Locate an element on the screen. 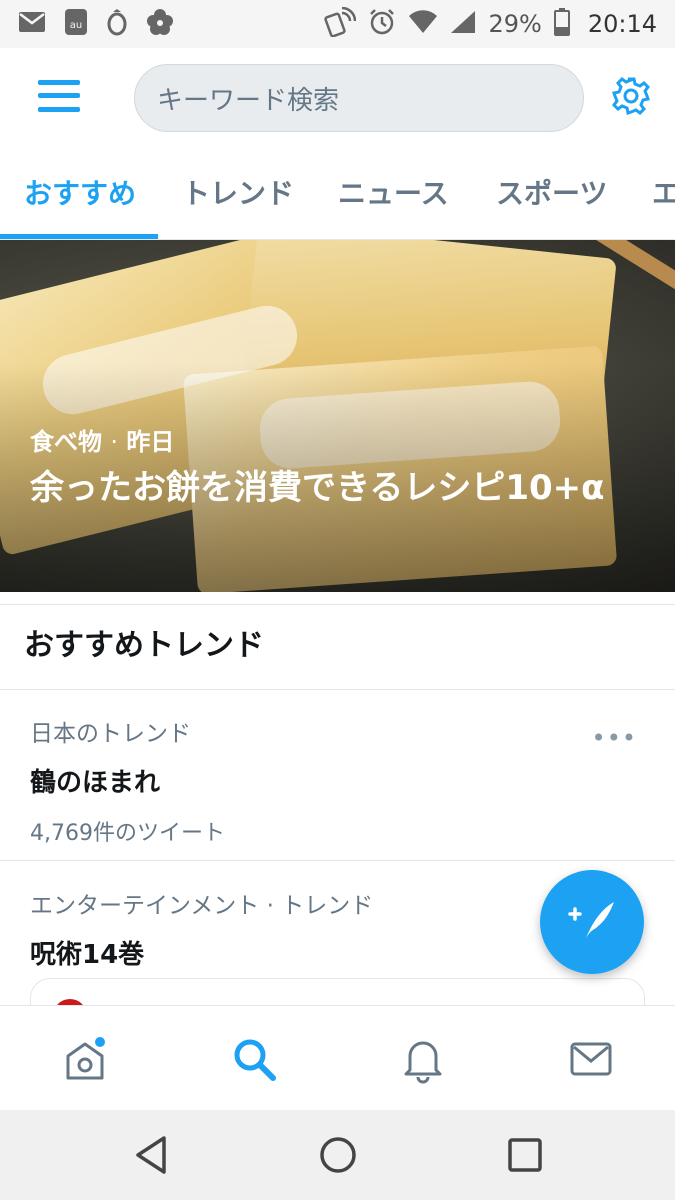 The width and height of the screenshot is (675, 1200). ring-icon is located at coordinates (117, 24).